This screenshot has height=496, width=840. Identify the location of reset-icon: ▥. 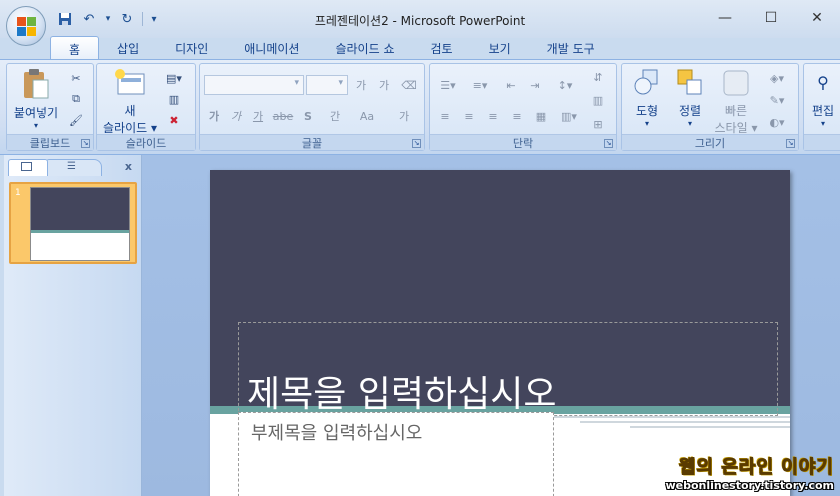
(174, 99).